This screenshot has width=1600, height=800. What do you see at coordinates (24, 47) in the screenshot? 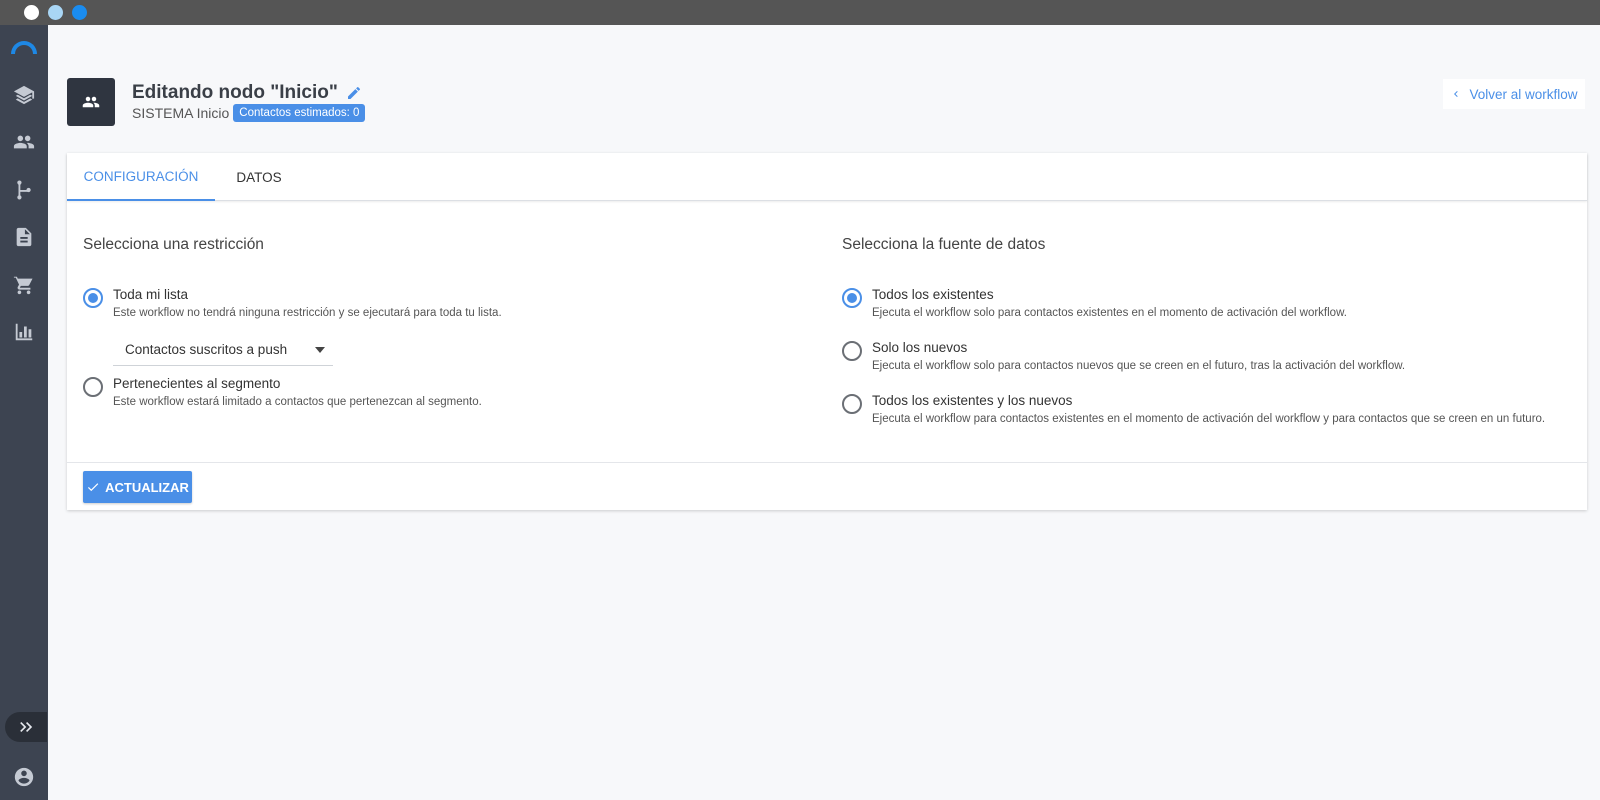
I see `logo-icon` at bounding box center [24, 47].